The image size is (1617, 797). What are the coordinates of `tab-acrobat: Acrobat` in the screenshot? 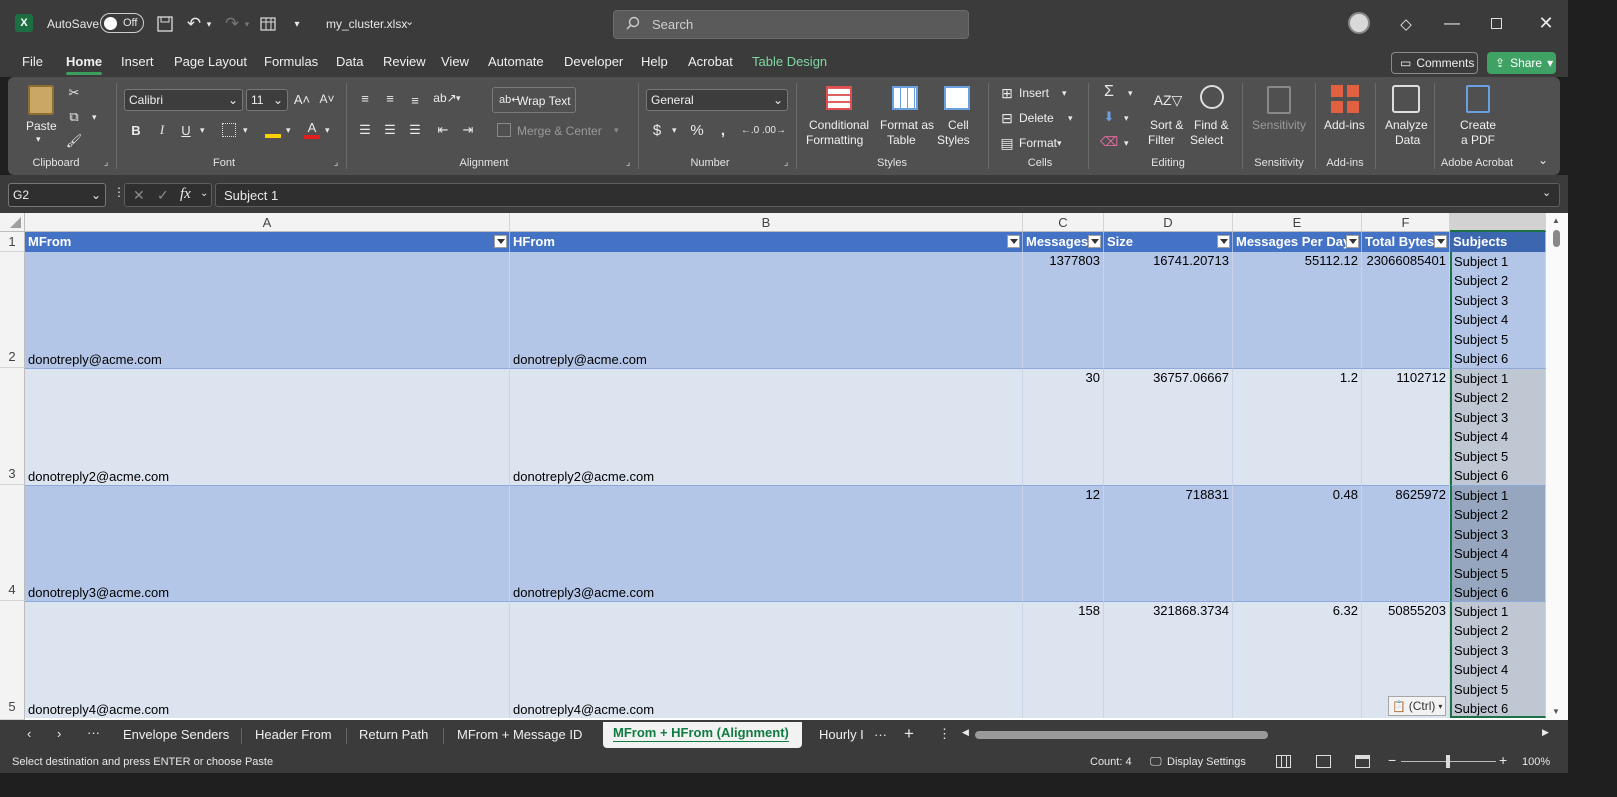 It's located at (710, 61).